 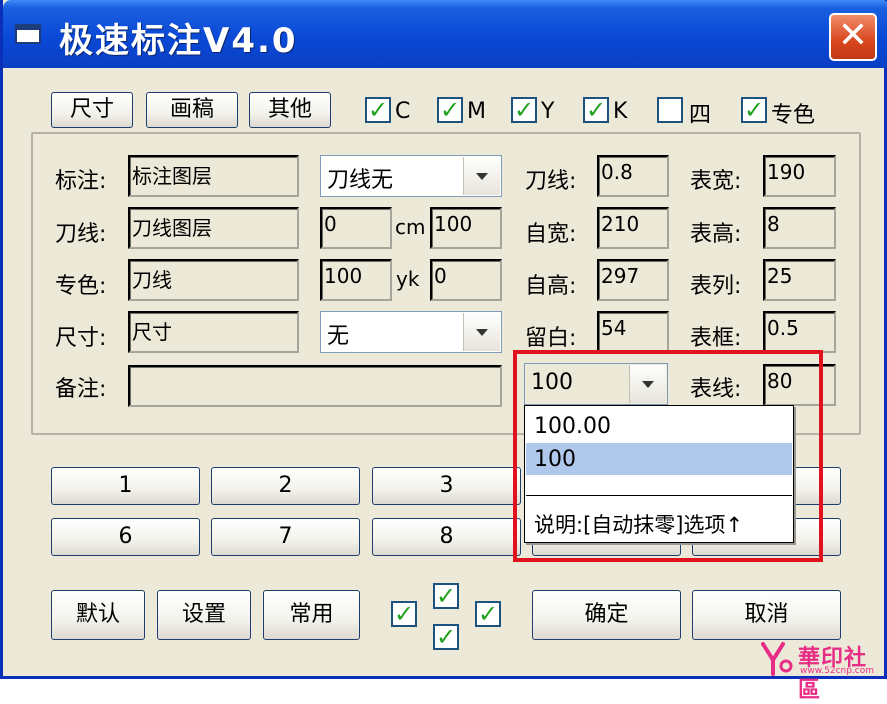 I want to click on checkbox-bottom: ✓, so click(x=446, y=637).